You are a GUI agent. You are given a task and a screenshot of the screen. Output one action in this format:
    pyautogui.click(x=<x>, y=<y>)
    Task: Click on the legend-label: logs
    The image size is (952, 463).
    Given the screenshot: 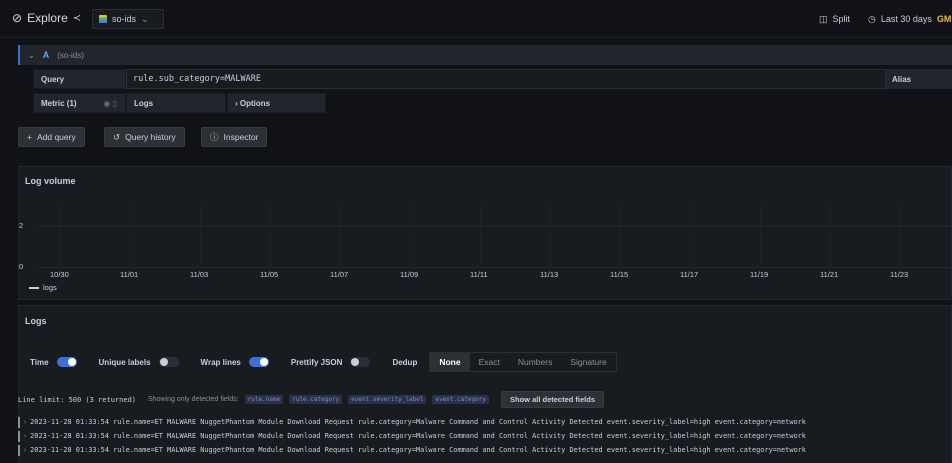 What is the action you would take?
    pyautogui.click(x=50, y=287)
    